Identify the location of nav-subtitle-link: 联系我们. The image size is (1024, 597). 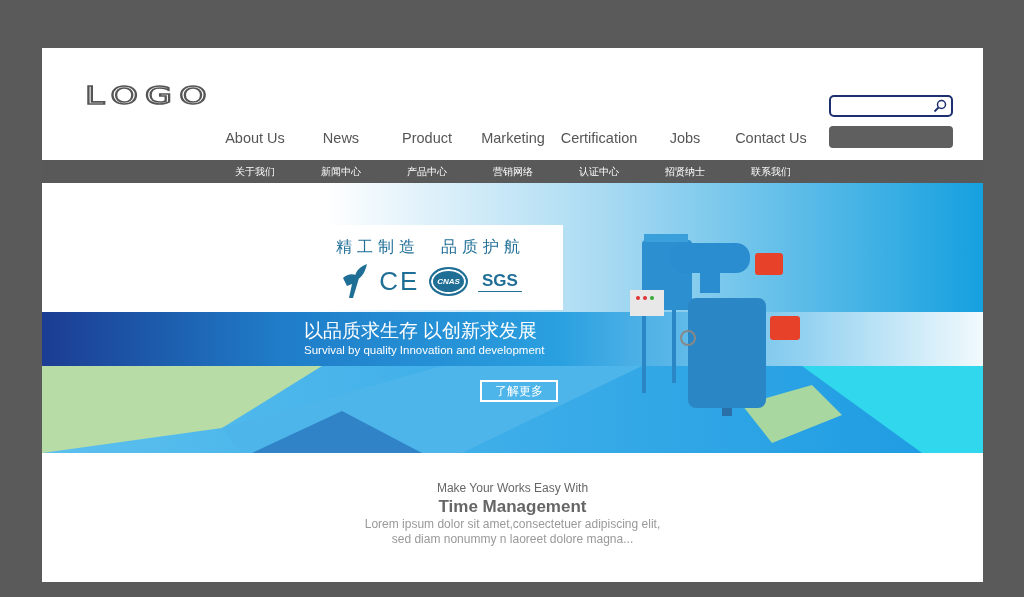
(771, 171).